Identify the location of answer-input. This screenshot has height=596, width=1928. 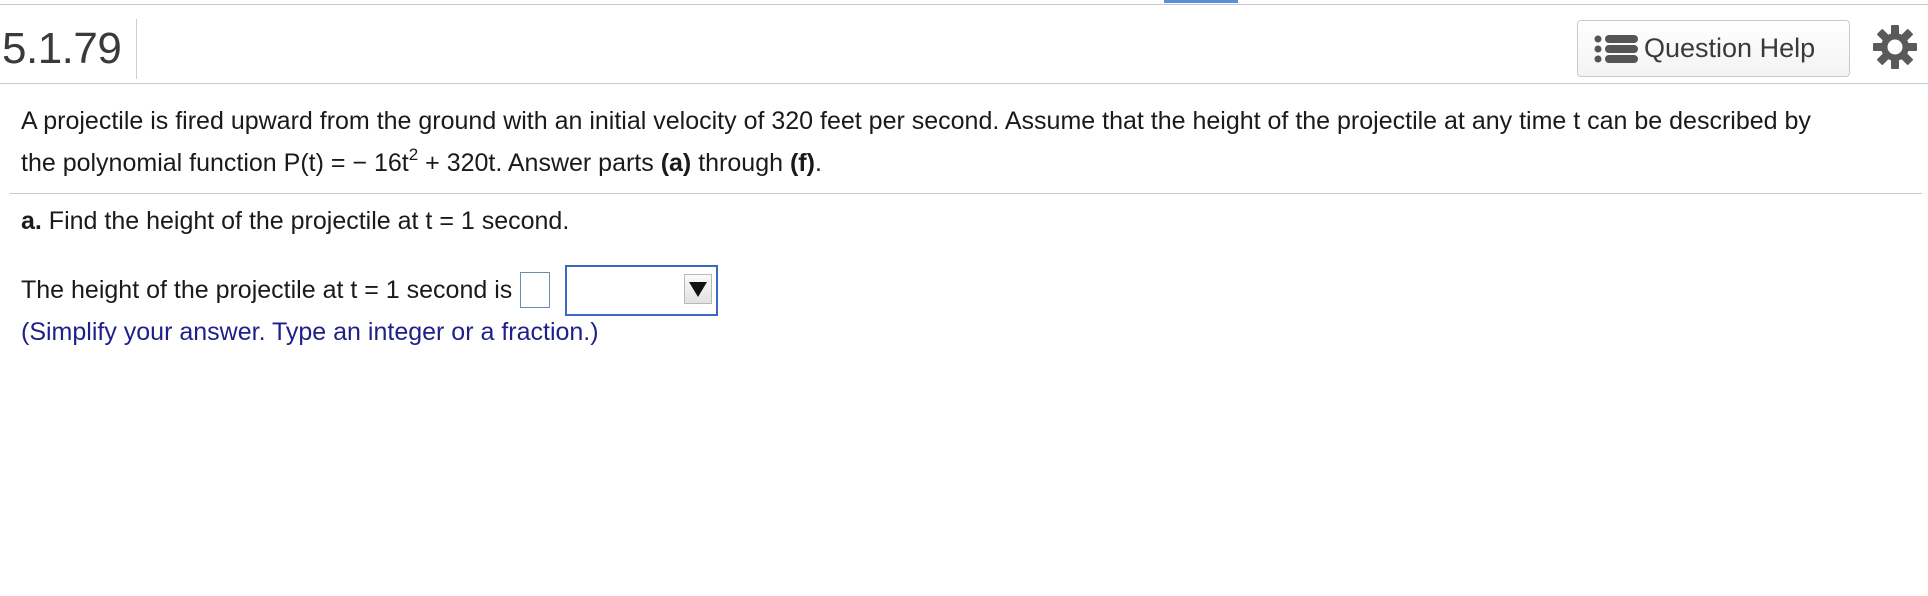
(535, 290).